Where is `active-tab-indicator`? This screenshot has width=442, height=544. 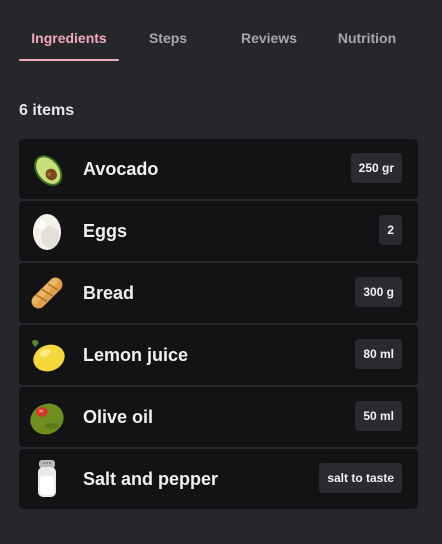
active-tab-indicator is located at coordinates (69, 60).